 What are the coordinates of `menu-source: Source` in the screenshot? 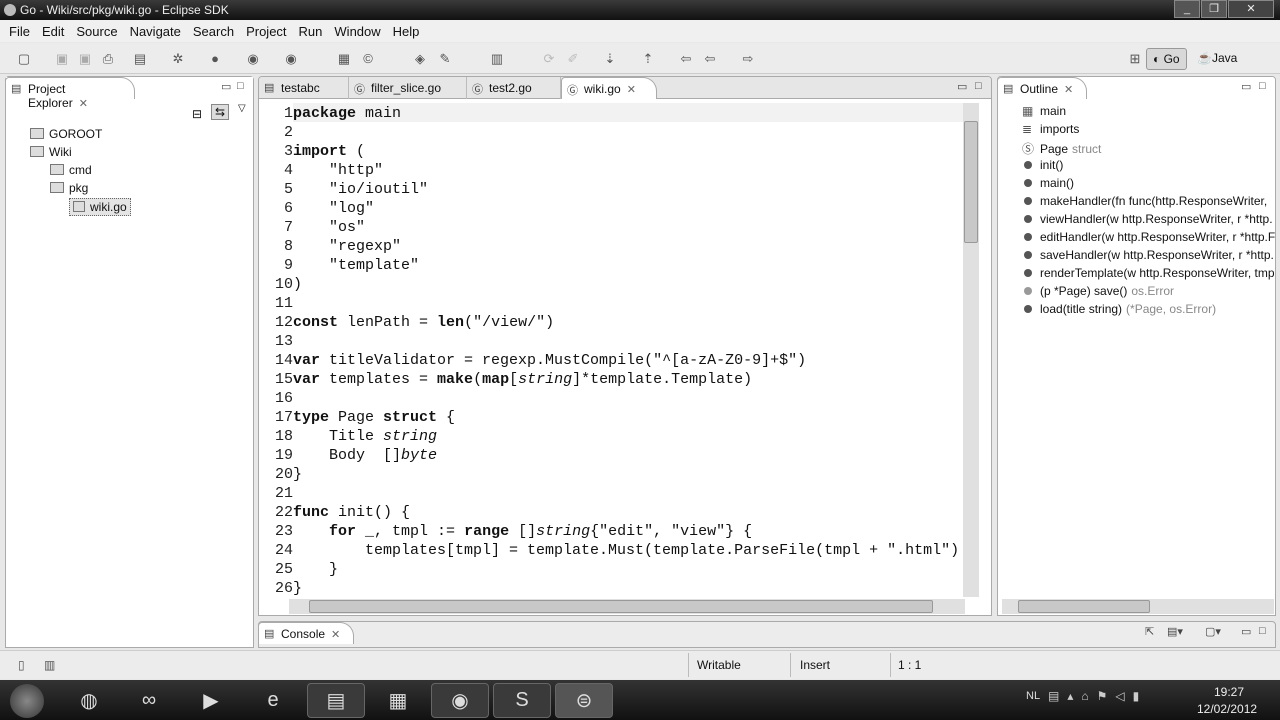 It's located at (96, 31).